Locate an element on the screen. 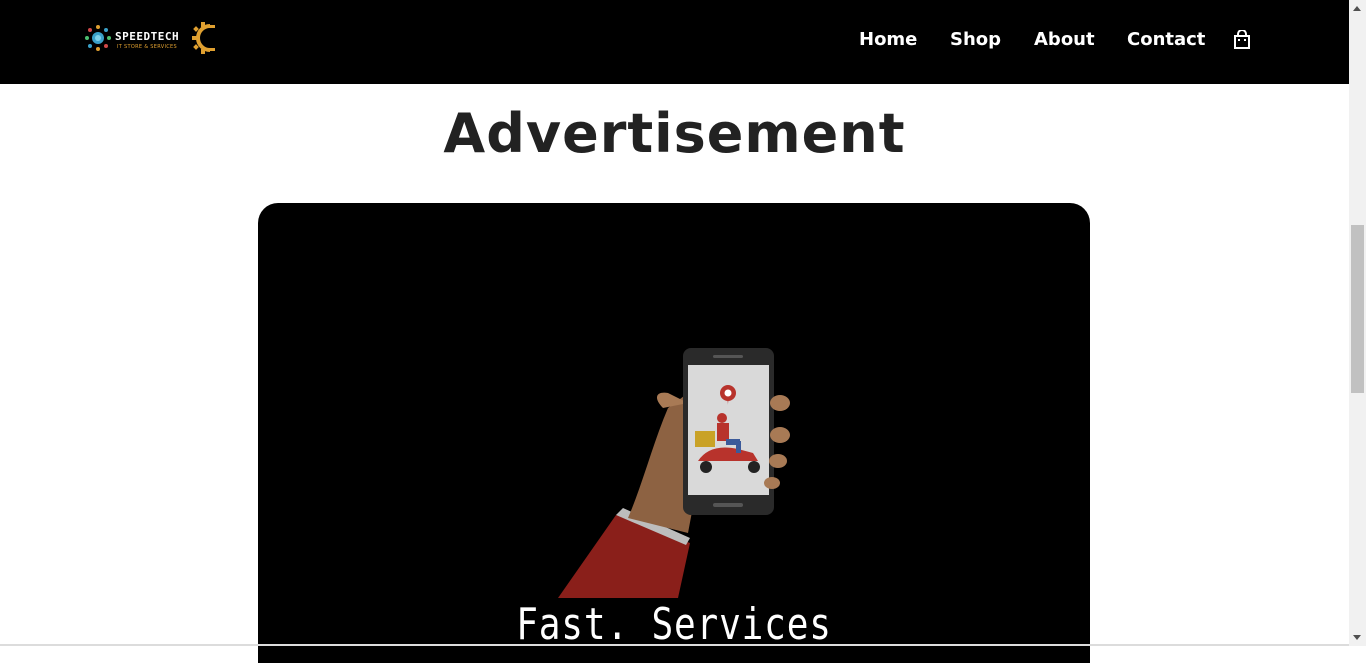 This screenshot has height=663, width=1366. site-logo: SPEEDTECH IT STORE & SERVICES is located at coordinates (150, 39).